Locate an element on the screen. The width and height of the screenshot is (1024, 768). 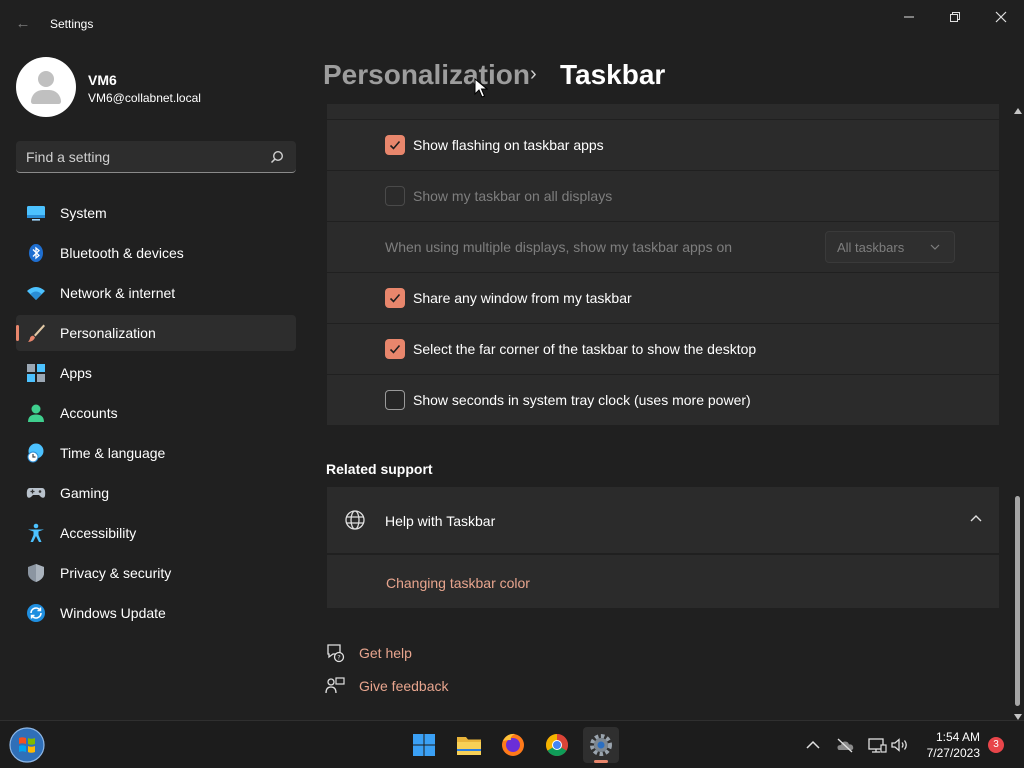
mouse-cursor-icon is located at coordinates (481, 88).